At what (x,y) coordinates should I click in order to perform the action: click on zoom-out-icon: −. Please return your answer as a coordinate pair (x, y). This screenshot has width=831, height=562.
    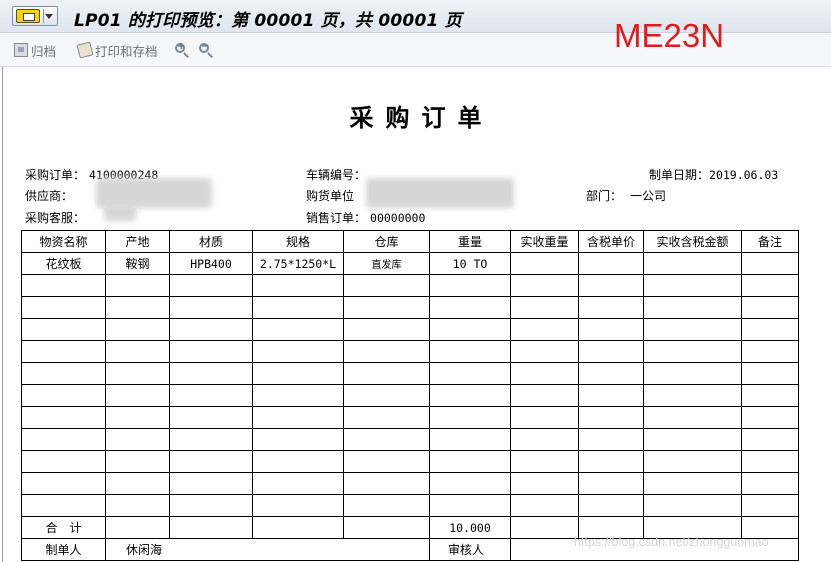
    Looking at the image, I should click on (206, 49).